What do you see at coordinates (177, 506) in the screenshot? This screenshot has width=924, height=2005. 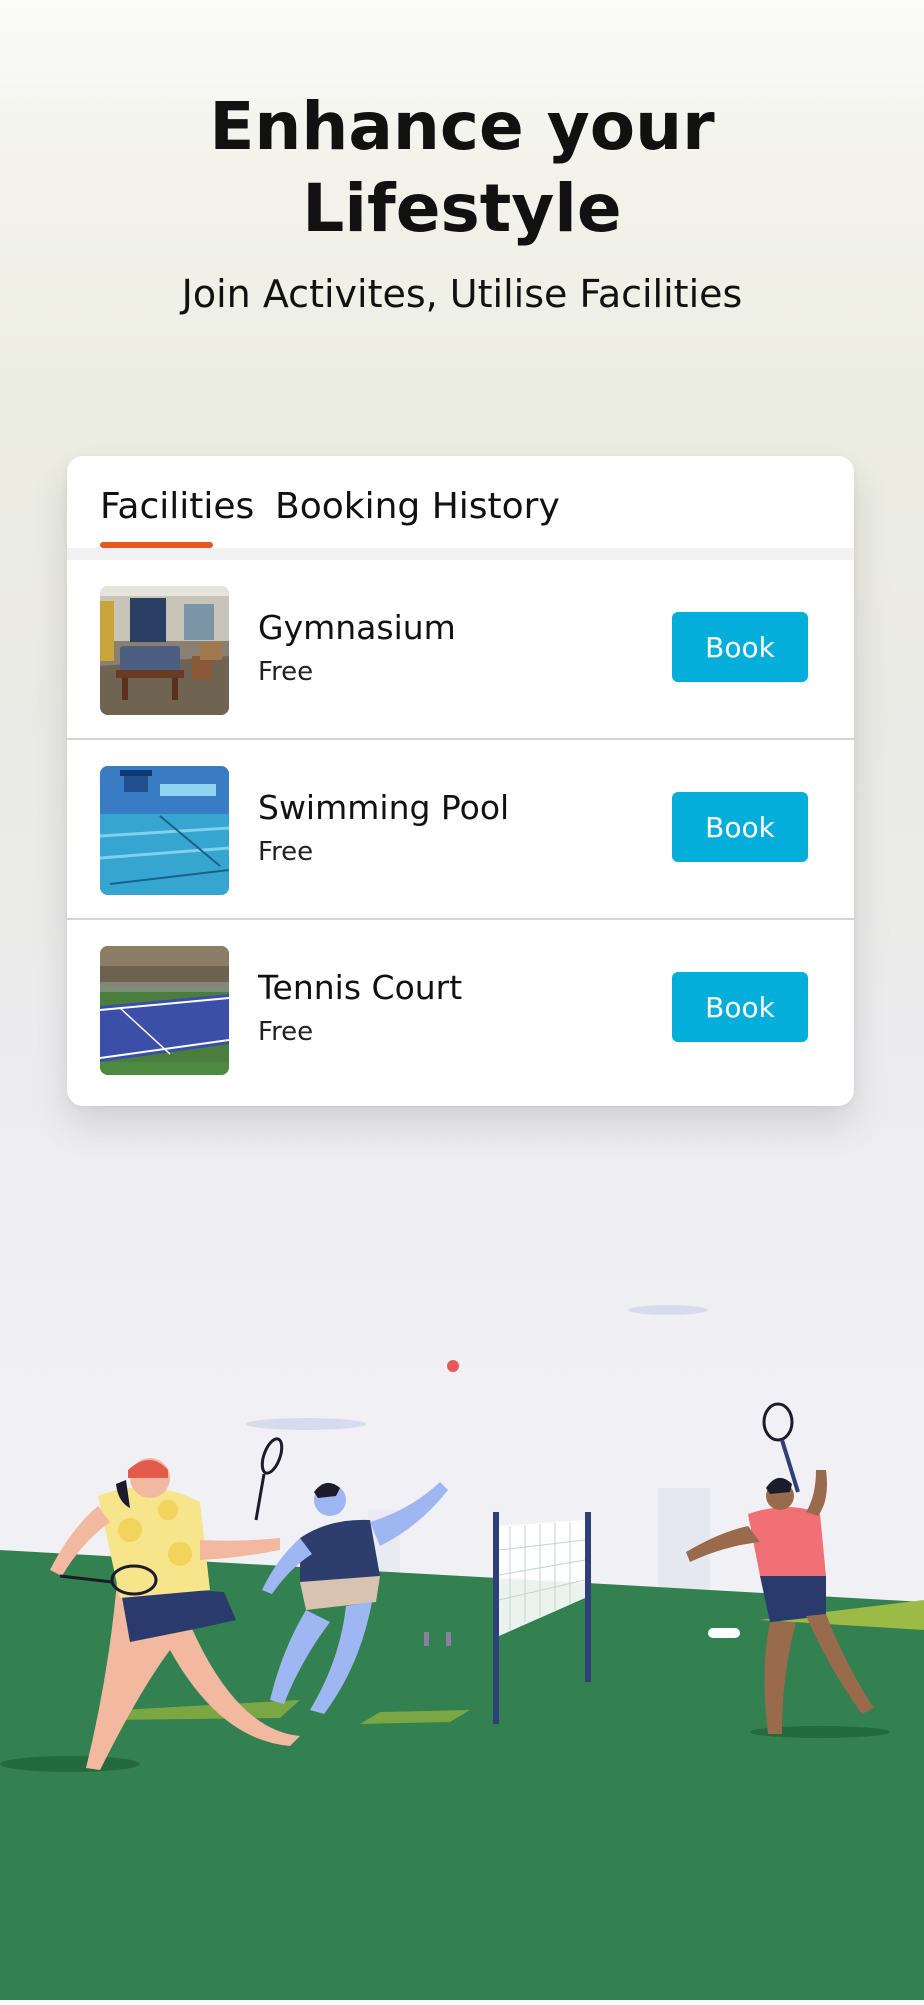 I see `tab-facilities: Facilities` at bounding box center [177, 506].